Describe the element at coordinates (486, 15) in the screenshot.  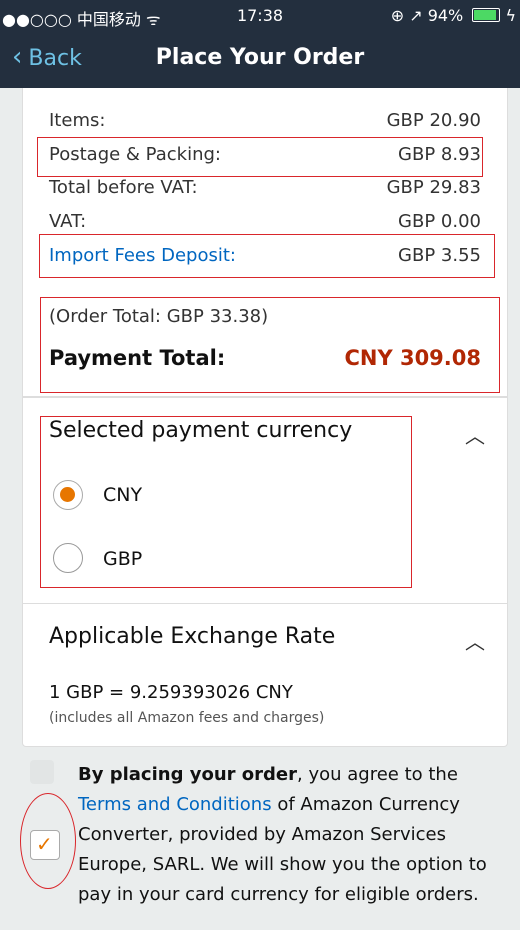
I see `battery-icon` at that location.